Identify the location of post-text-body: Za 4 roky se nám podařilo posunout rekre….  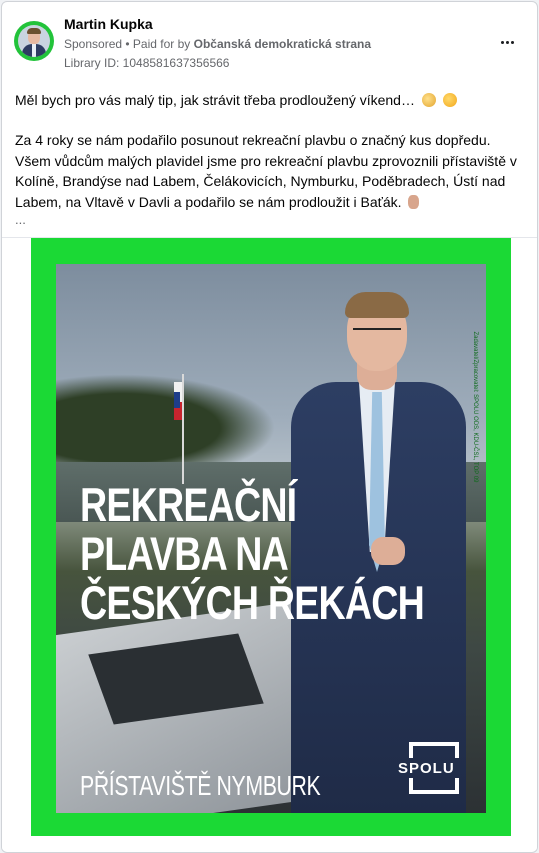
(266, 171).